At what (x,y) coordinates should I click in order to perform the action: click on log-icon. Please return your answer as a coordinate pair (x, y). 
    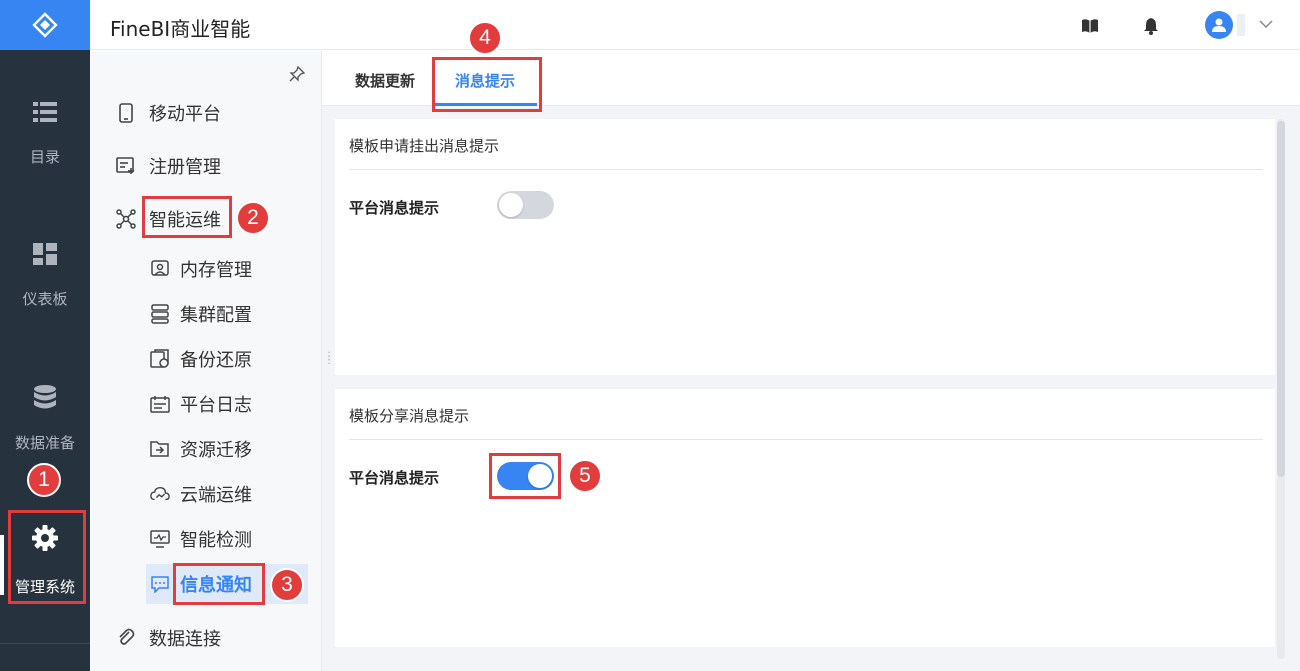
    Looking at the image, I should click on (160, 404).